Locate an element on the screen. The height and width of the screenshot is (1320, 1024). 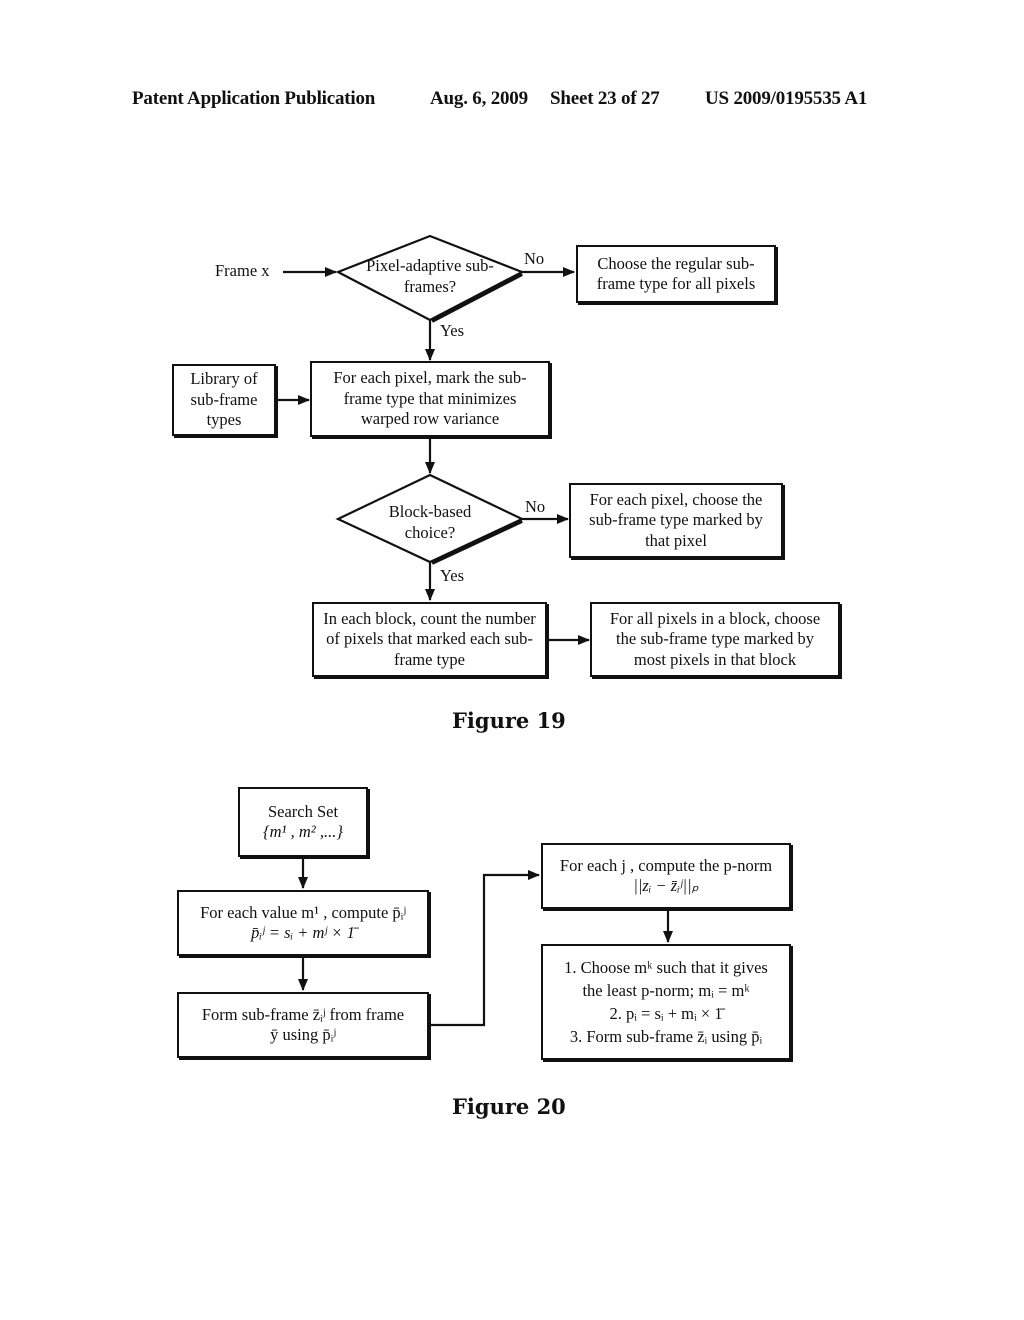
choose-line2: the least p-norm; mᵢ = mᵏ is located at coordinates (666, 990).